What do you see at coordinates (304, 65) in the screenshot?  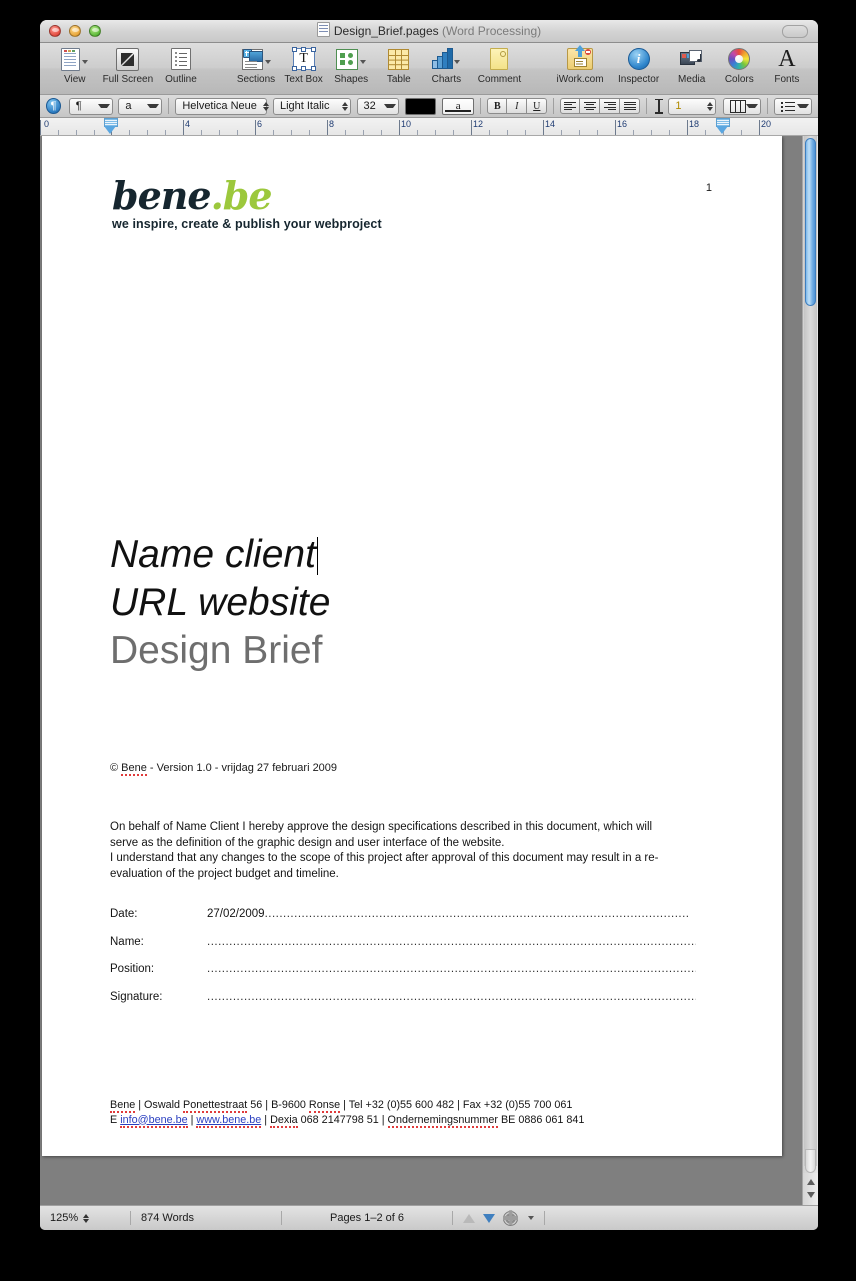 I see `toolbar-button-text-box: T Text Box` at bounding box center [304, 65].